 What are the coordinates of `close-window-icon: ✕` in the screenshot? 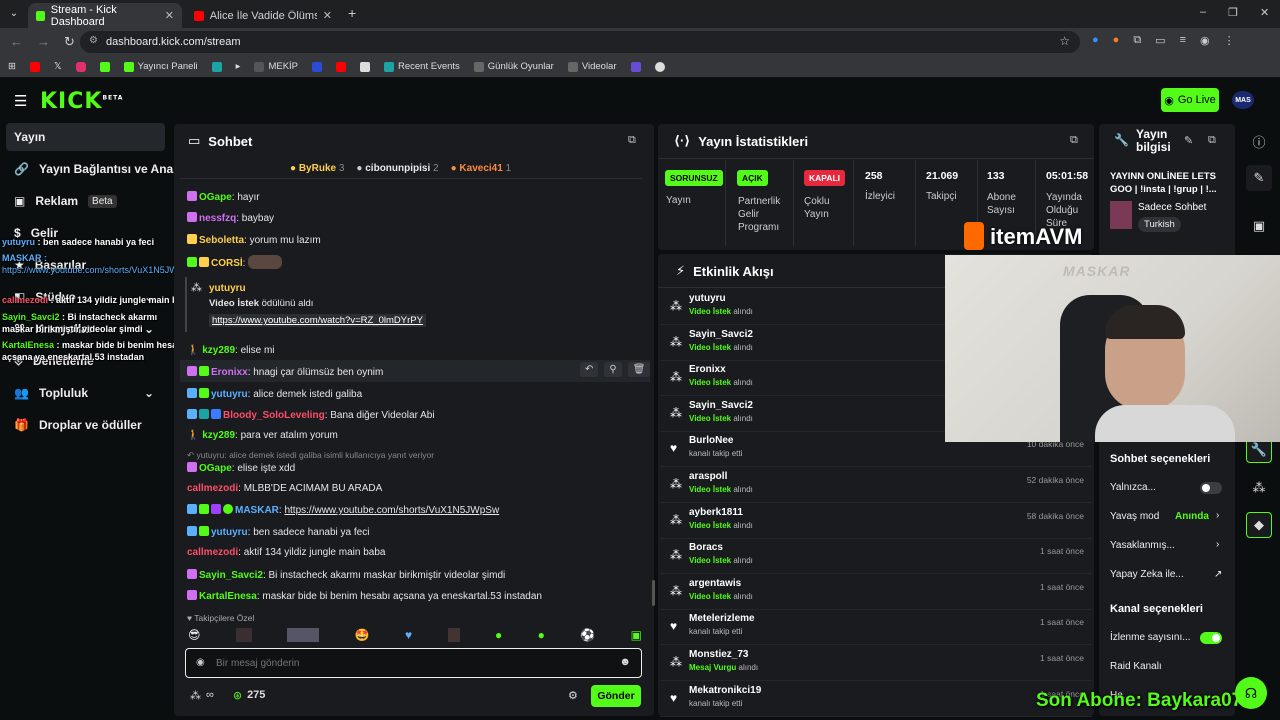 It's located at (1264, 12).